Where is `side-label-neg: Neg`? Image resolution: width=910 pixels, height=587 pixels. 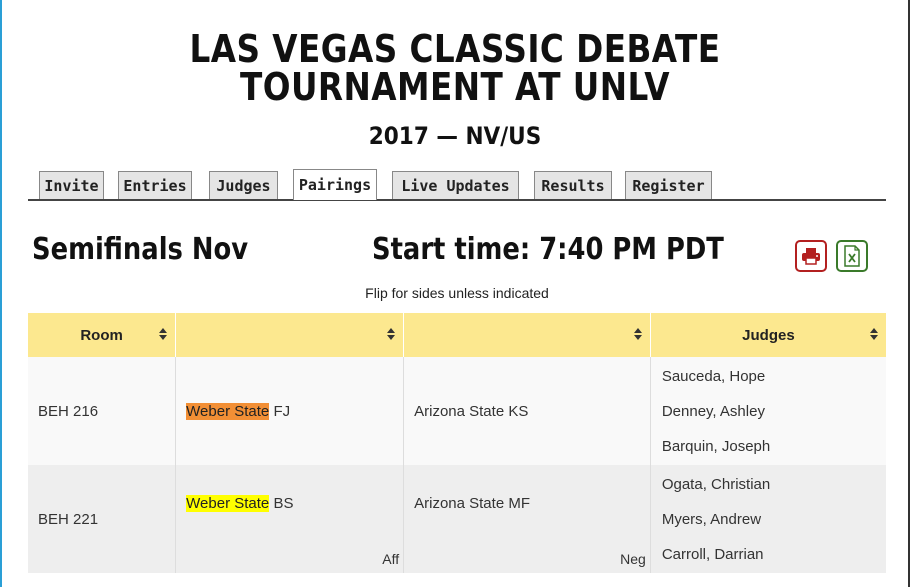
side-label-neg: Neg is located at coordinates (633, 559).